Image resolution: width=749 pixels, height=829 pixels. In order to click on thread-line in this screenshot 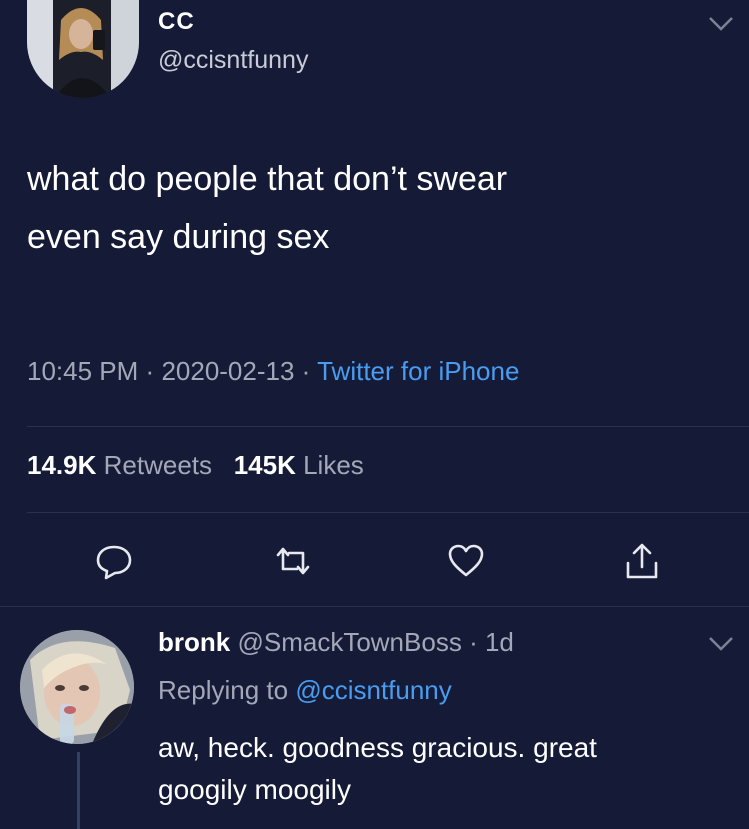, I will do `click(78, 790)`.